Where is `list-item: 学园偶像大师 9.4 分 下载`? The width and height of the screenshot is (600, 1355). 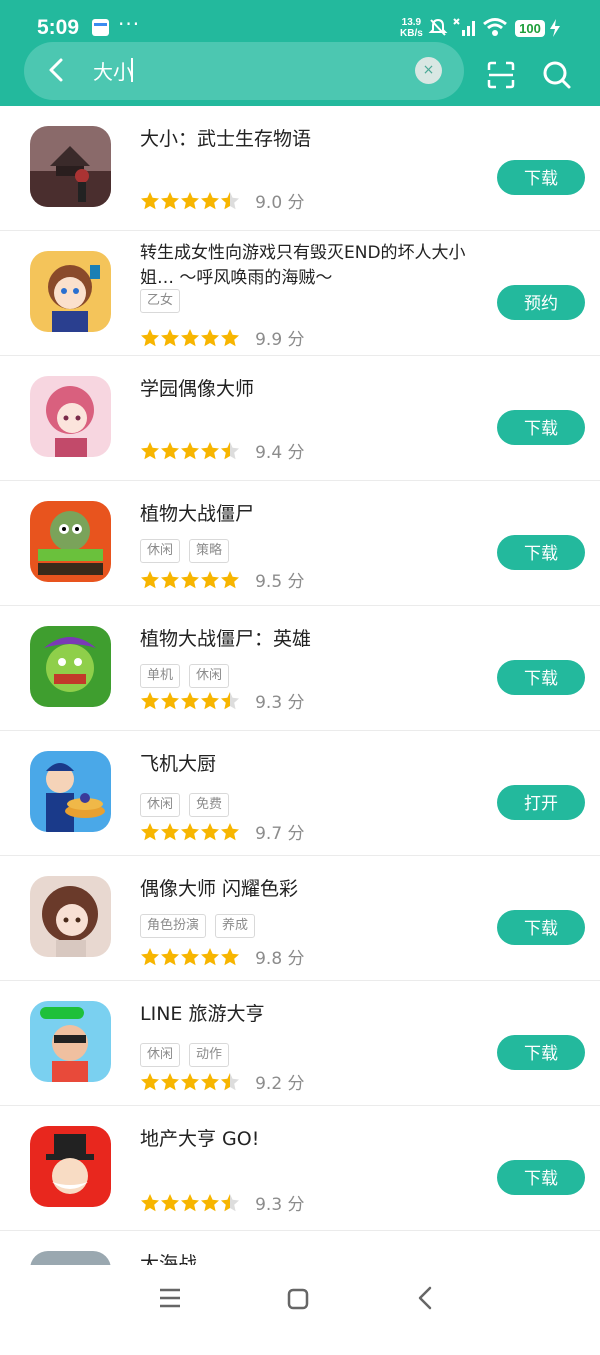 list-item: 学园偶像大师 9.4 分 下载 is located at coordinates (300, 418).